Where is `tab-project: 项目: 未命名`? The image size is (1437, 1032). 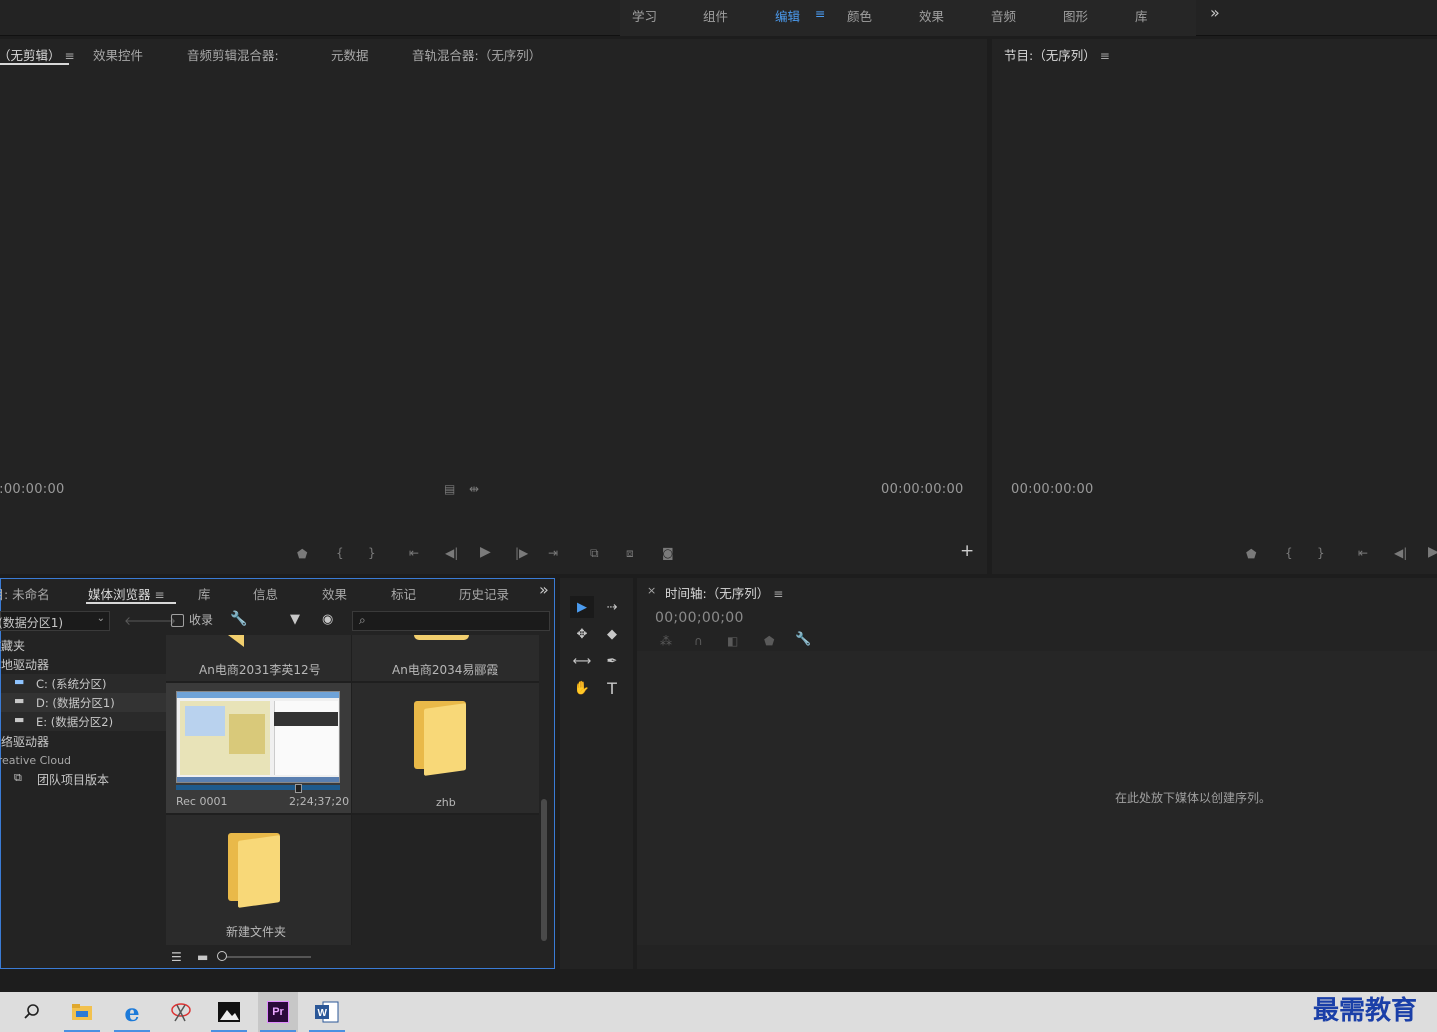
tab-project: 项目: 未命名 is located at coordinates (25, 593).